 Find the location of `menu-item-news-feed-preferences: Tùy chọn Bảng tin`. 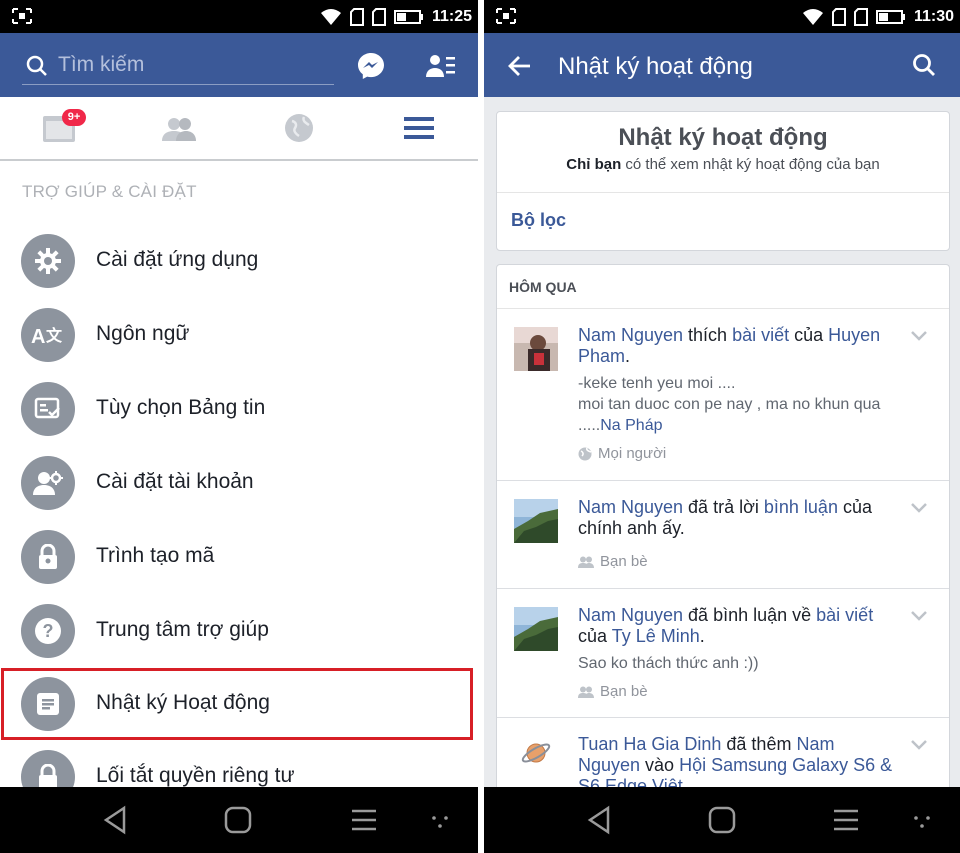

menu-item-news-feed-preferences: Tùy chọn Bảng tin is located at coordinates (239, 410).